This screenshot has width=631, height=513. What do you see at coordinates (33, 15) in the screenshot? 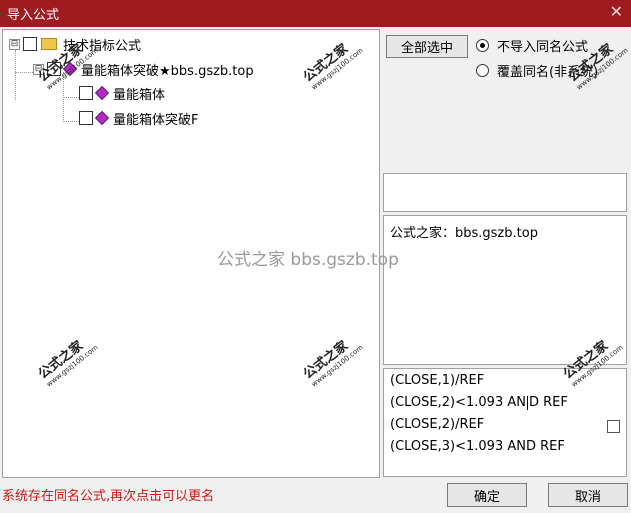
I see `window-title: 导入公式` at bounding box center [33, 15].